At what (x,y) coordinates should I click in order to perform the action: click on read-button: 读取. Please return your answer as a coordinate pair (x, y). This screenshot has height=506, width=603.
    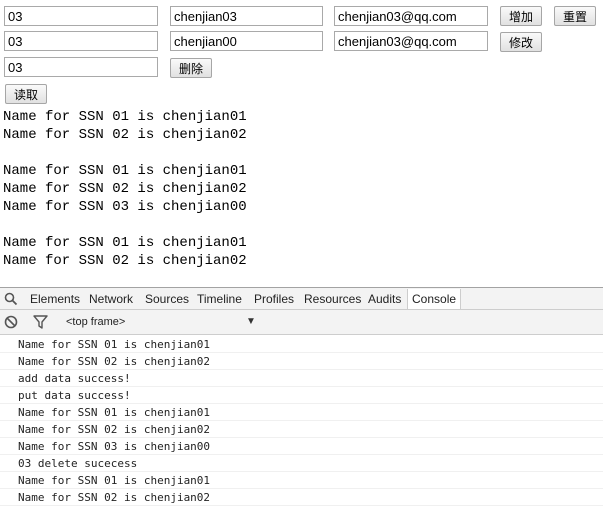
    Looking at the image, I should click on (26, 94).